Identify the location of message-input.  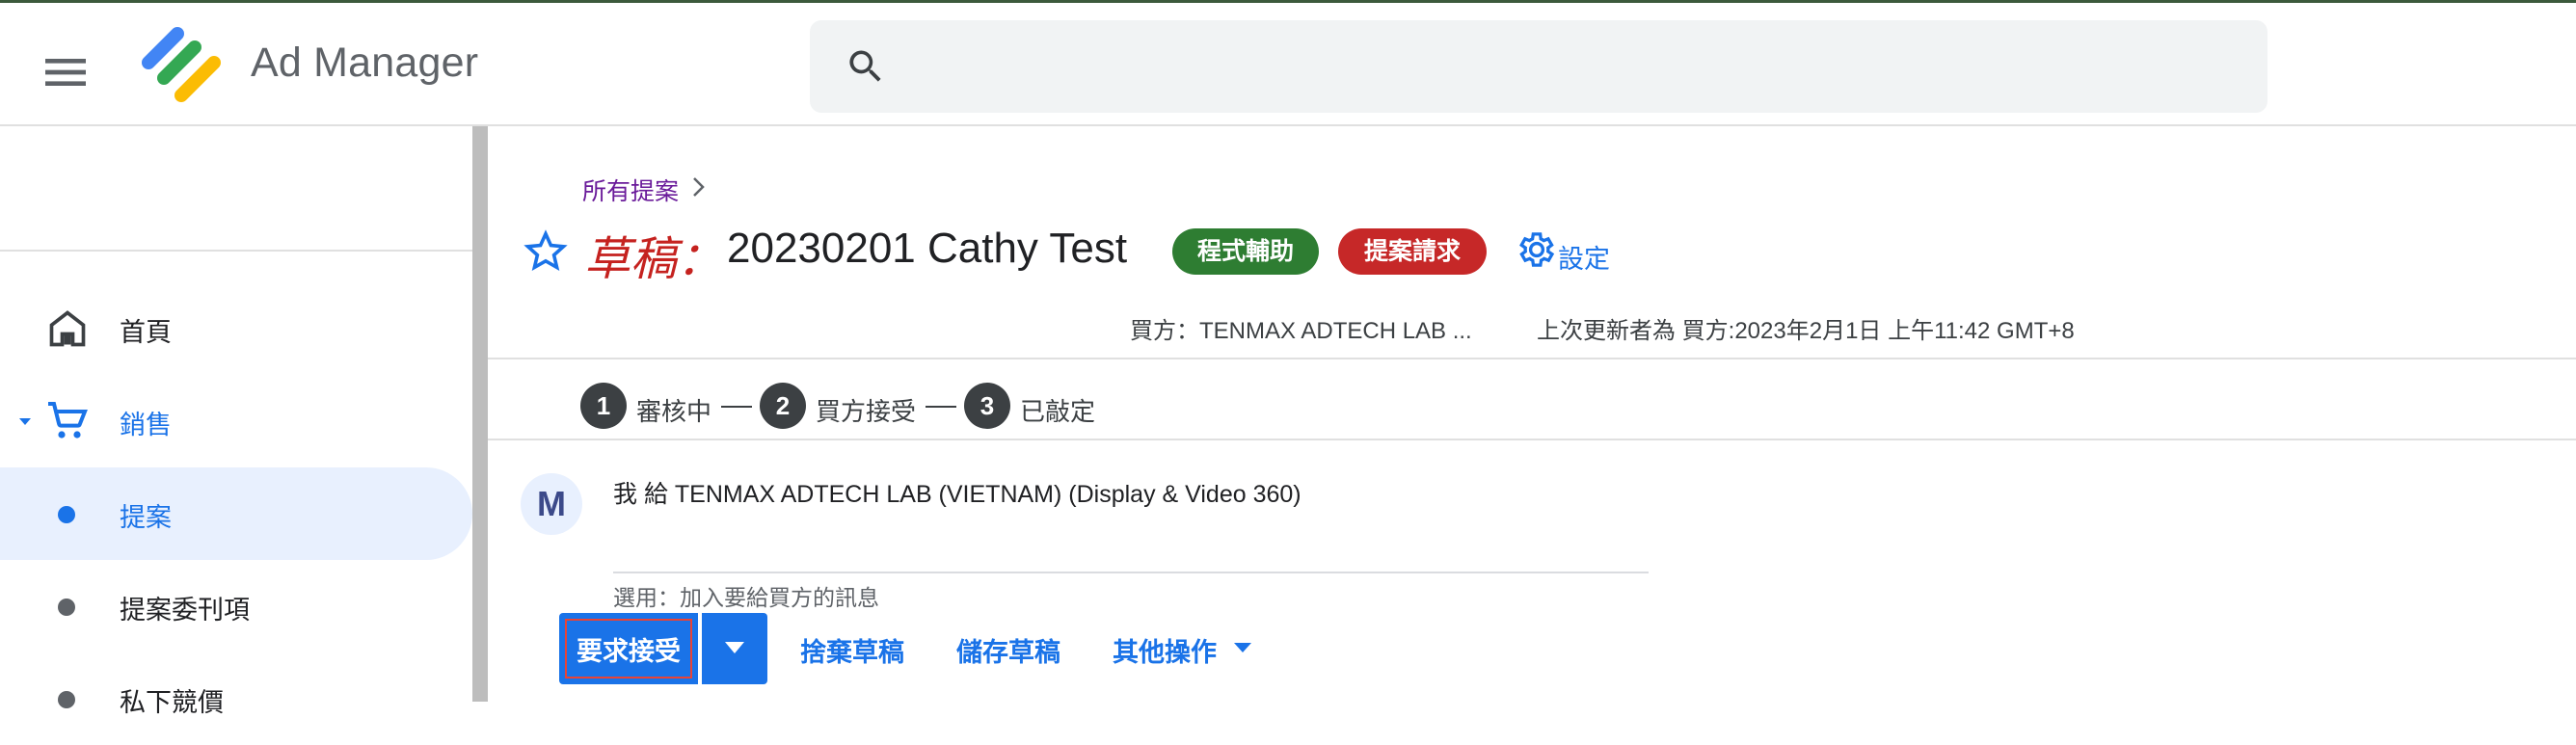
(1131, 545).